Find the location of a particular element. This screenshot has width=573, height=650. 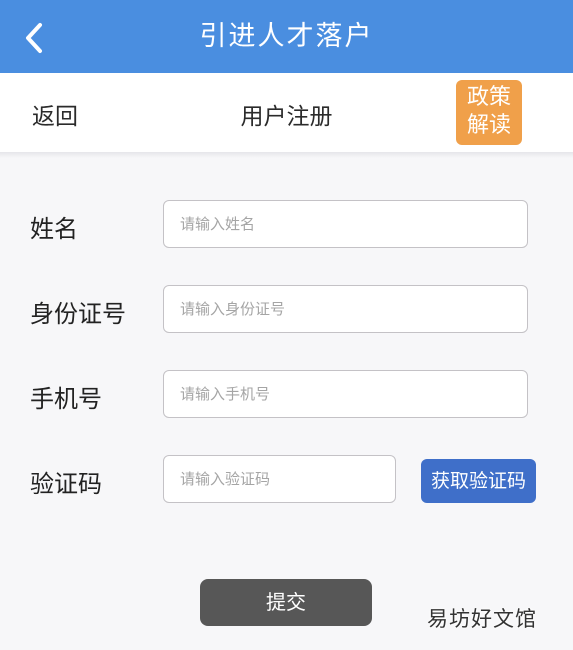

sub-navigation-bar: 返回 用户注册 政策 解读 is located at coordinates (286, 112).